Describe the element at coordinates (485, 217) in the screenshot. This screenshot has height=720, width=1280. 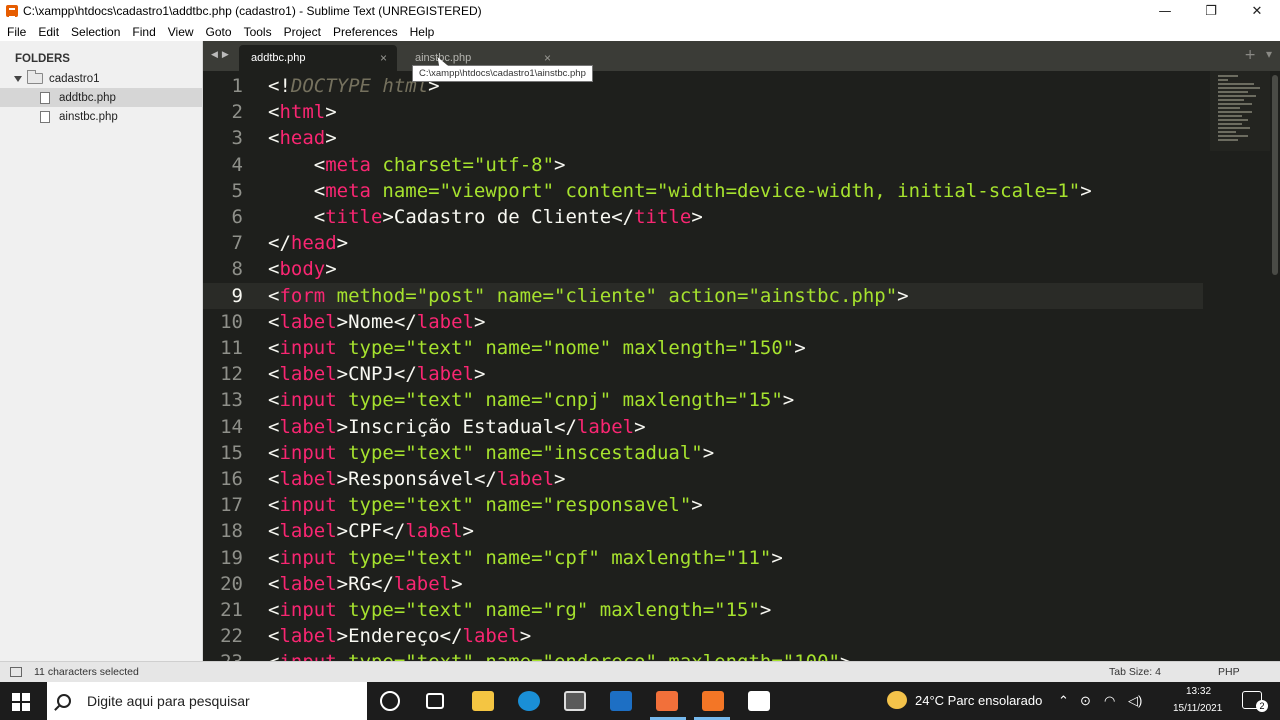
I see `code-line: <title>Cadastro de Cliente</title>` at that location.